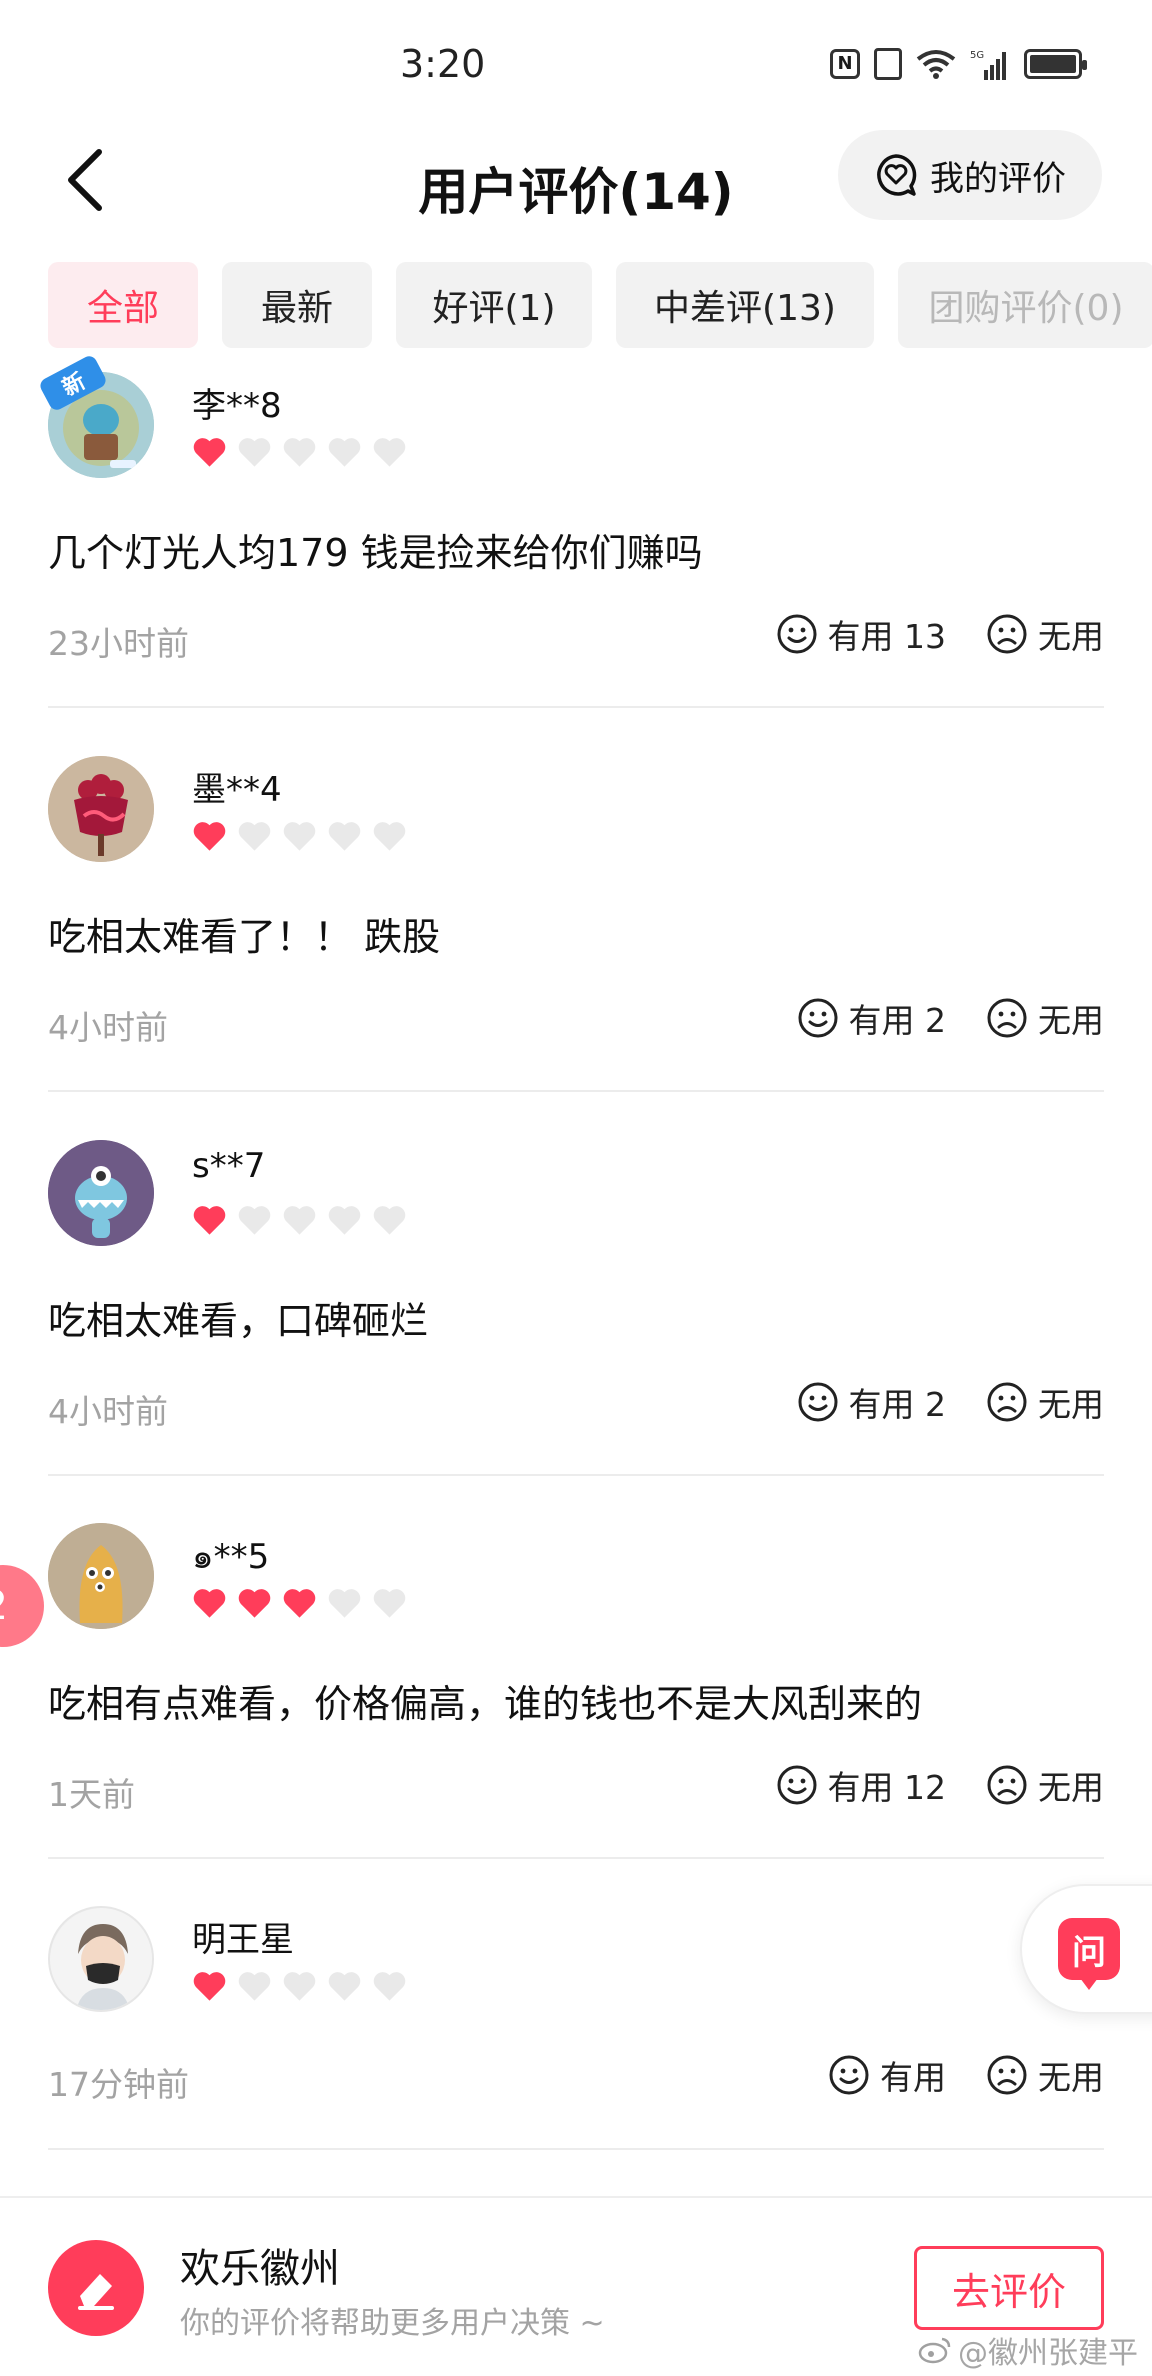 The width and height of the screenshot is (1152, 2376). Describe the element at coordinates (886, 1787) in the screenshot. I see `useful-label: 有用 12` at that location.